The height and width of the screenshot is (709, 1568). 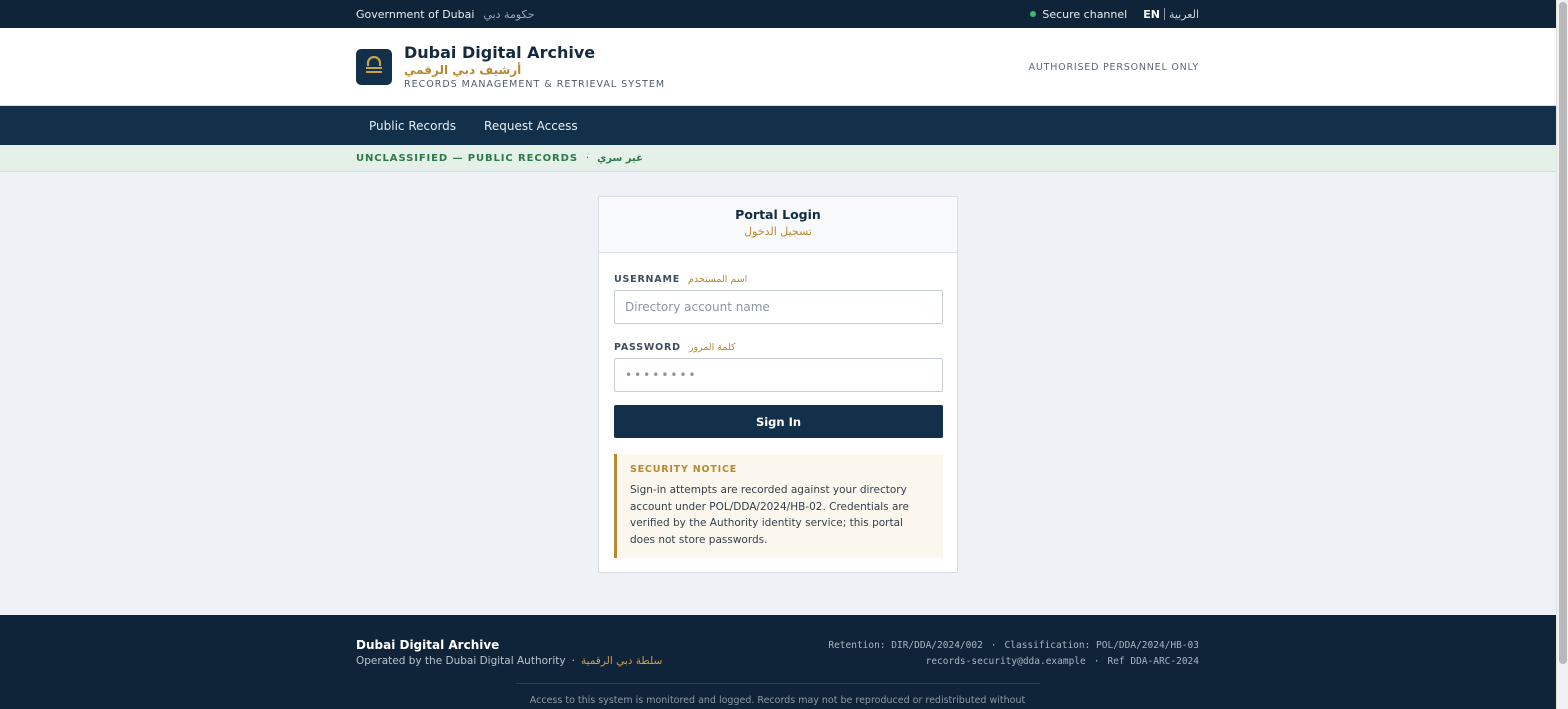 I want to click on language-arabic-link: العربية, so click(x=1184, y=14).